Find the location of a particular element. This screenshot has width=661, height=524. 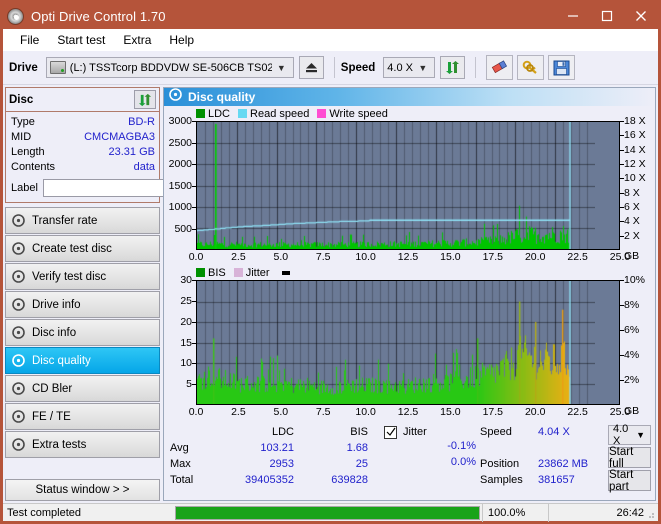

stats-max-ldc: 2953 is located at coordinates (281, 464).